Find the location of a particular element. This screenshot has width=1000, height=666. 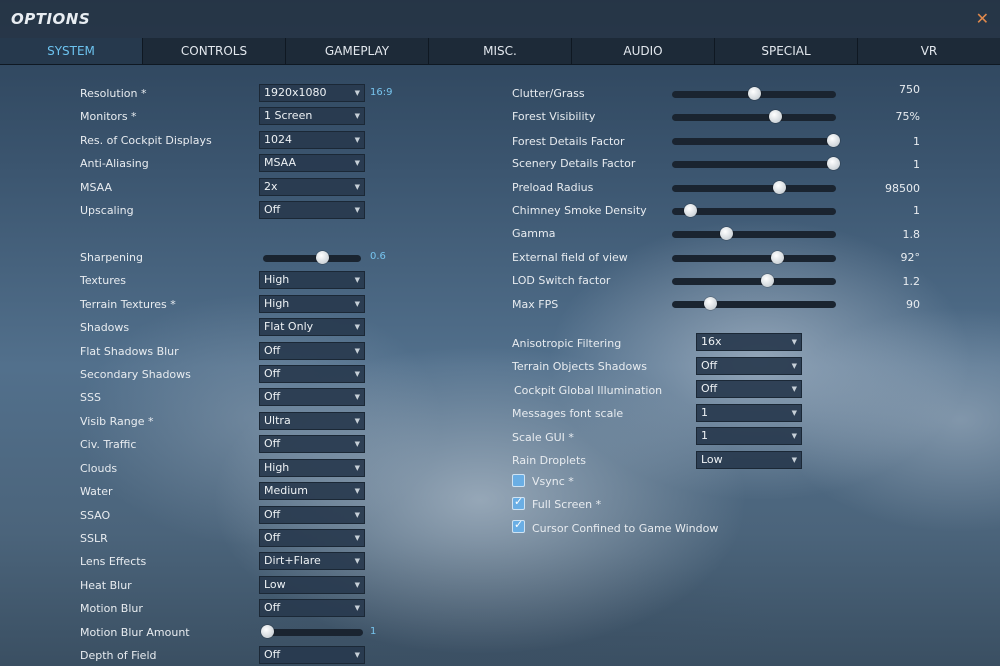

monitors-select: 1 Screen ▼ is located at coordinates (312, 116).